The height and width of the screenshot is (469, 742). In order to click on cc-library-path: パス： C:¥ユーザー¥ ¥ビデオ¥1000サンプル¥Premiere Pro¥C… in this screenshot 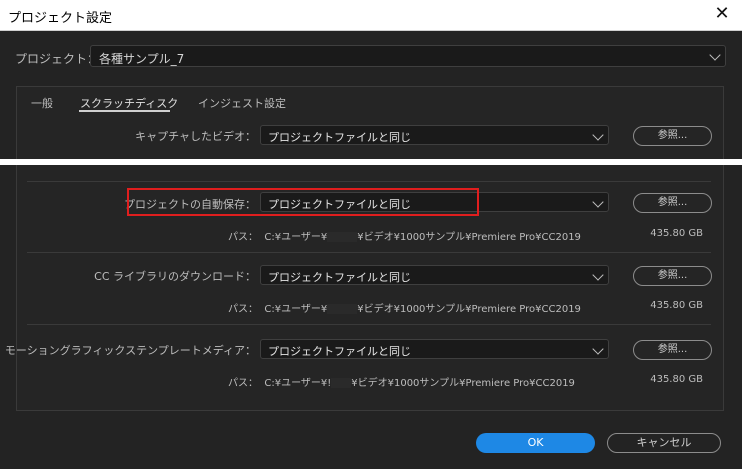, I will do `click(404, 307)`.